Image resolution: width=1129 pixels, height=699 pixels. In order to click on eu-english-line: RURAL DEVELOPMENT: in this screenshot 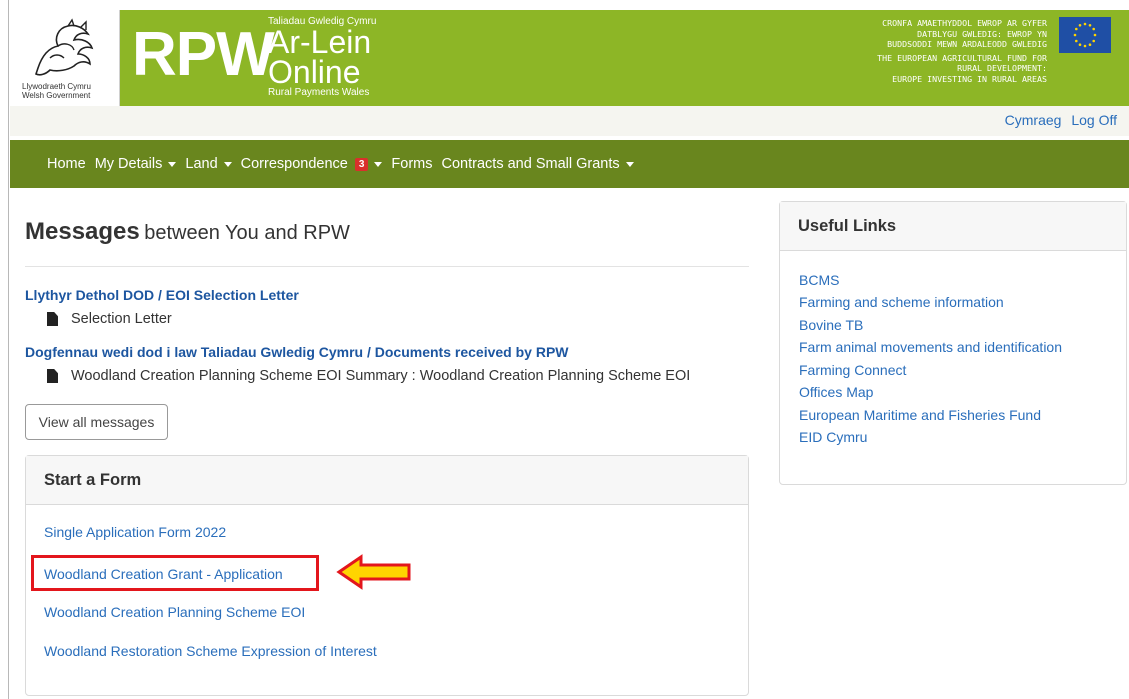, I will do `click(1002, 68)`.